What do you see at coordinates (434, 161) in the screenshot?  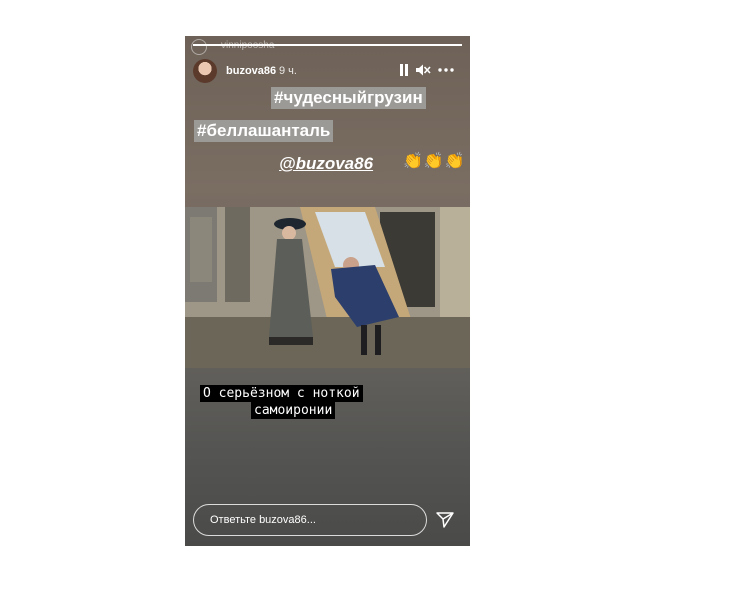 I see `clapping-hands-emoji: 👏👏👏` at bounding box center [434, 161].